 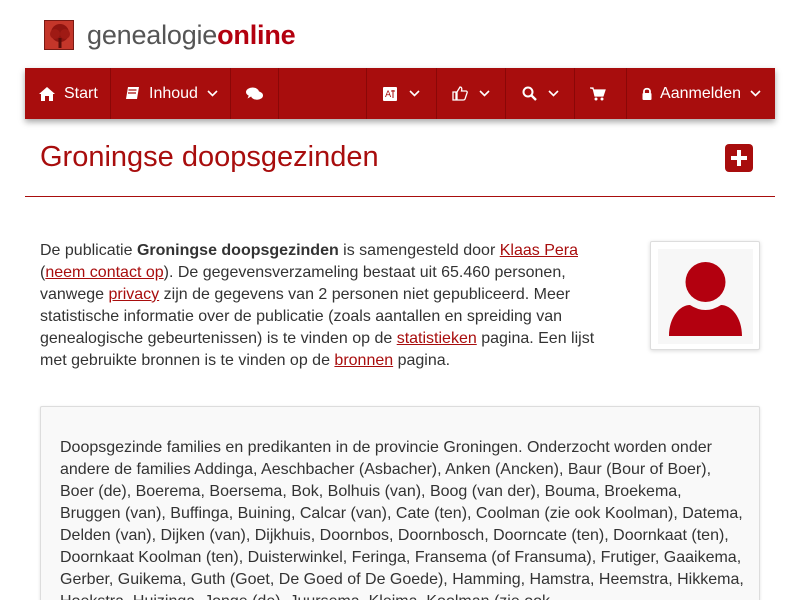 I want to click on nav-language: A, so click(x=402, y=93).